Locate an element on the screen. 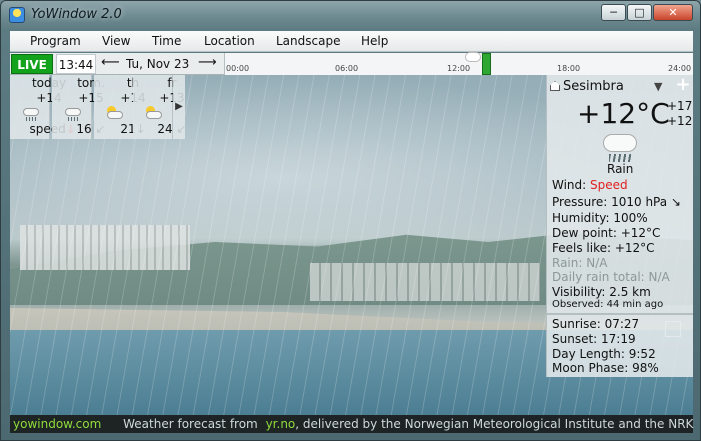 The height and width of the screenshot is (441, 701). location-dropdown-icon: ▼ is located at coordinates (658, 86).